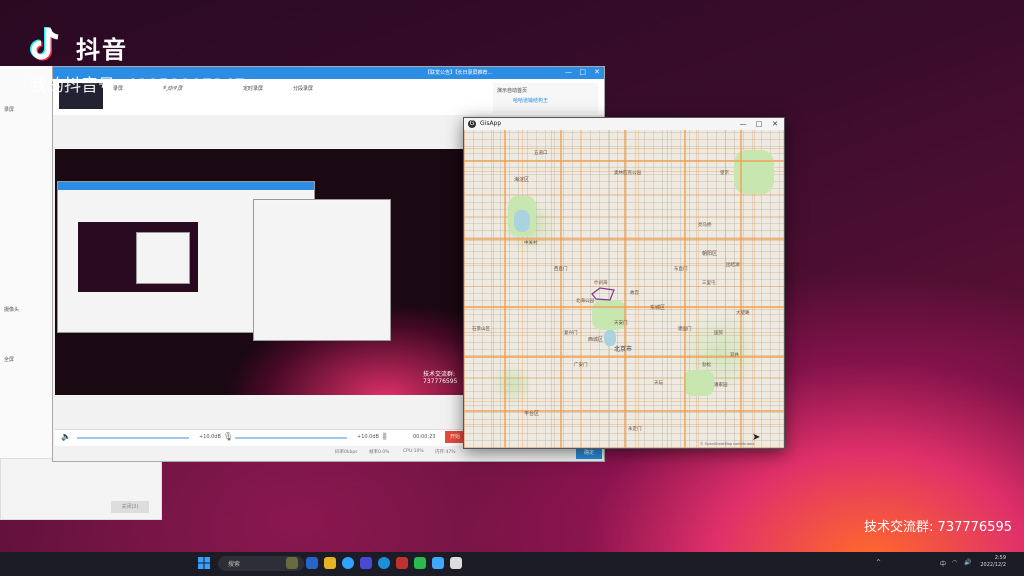 The width and height of the screenshot is (1024, 576). What do you see at coordinates (81, 489) in the screenshot?
I see `recorder-lower-panel: 关闭(2)` at bounding box center [81, 489].